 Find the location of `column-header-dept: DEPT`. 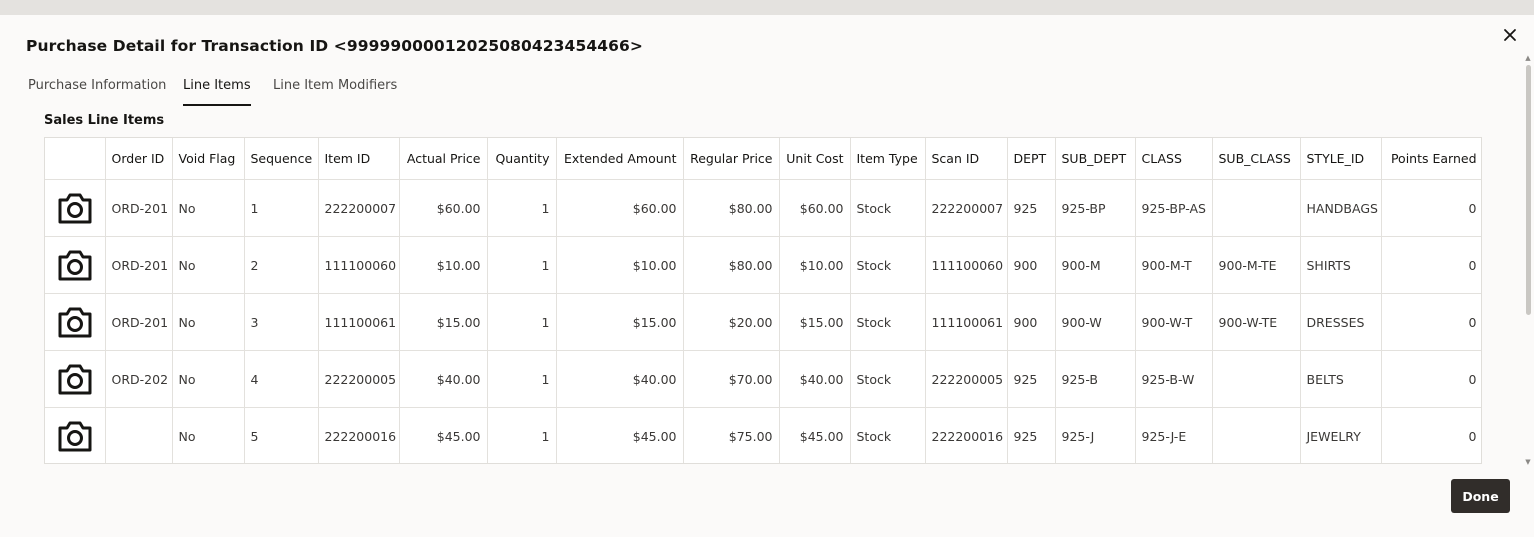

column-header-dept: DEPT is located at coordinates (1031, 159).